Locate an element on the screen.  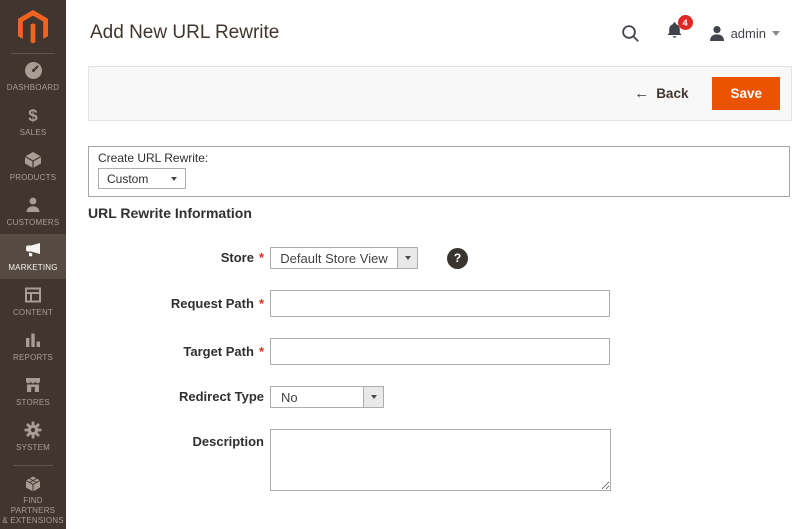
notification-count-badge: 4 is located at coordinates (685, 22).